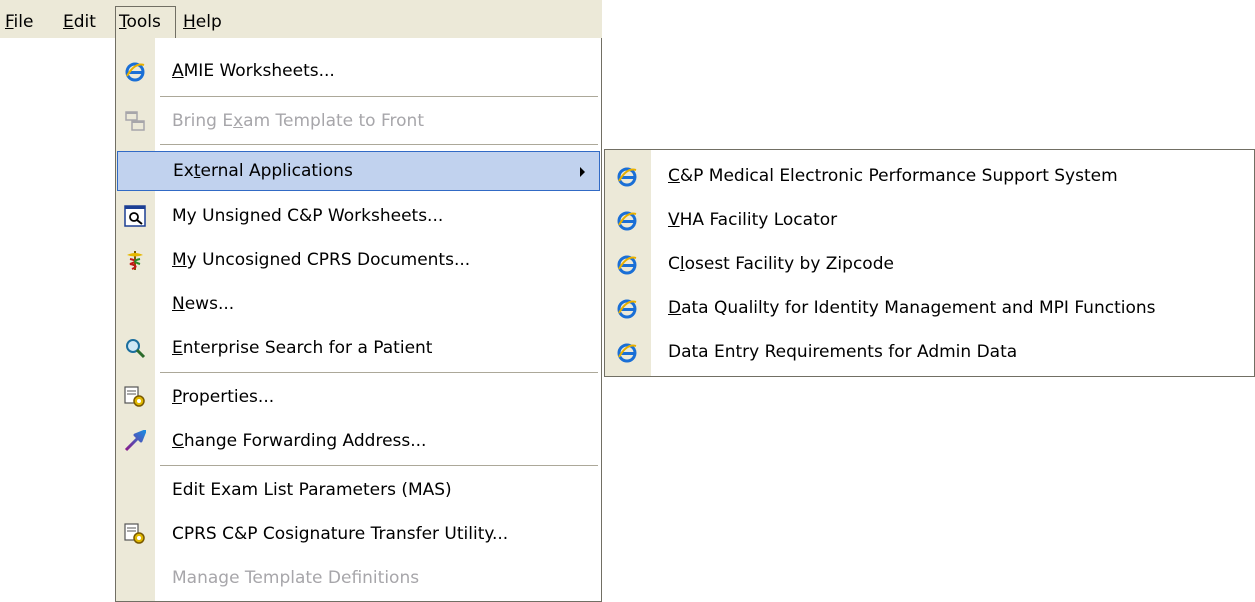  I want to click on magnifier-icon, so click(136, 349).